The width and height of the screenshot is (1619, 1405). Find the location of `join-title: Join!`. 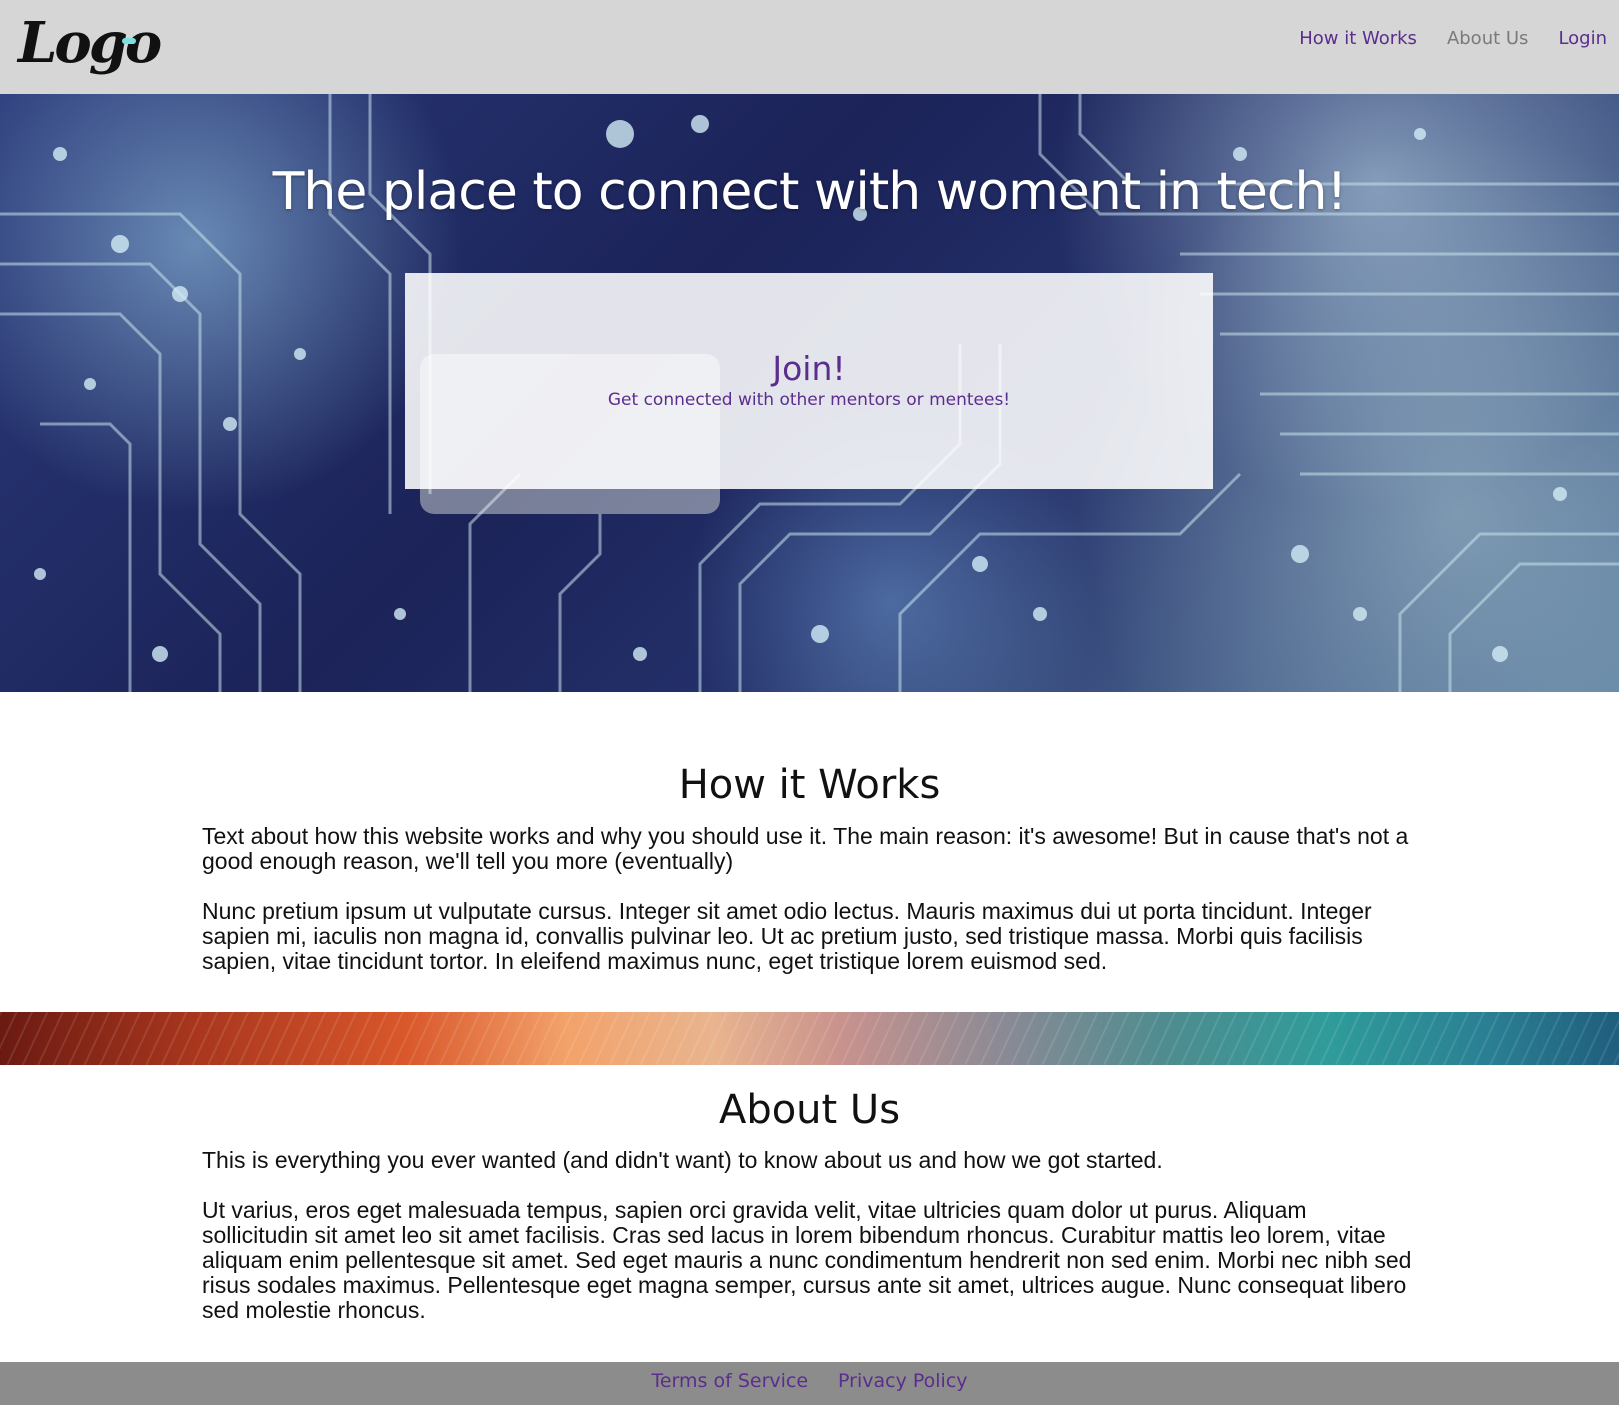

join-title: Join! is located at coordinates (809, 368).